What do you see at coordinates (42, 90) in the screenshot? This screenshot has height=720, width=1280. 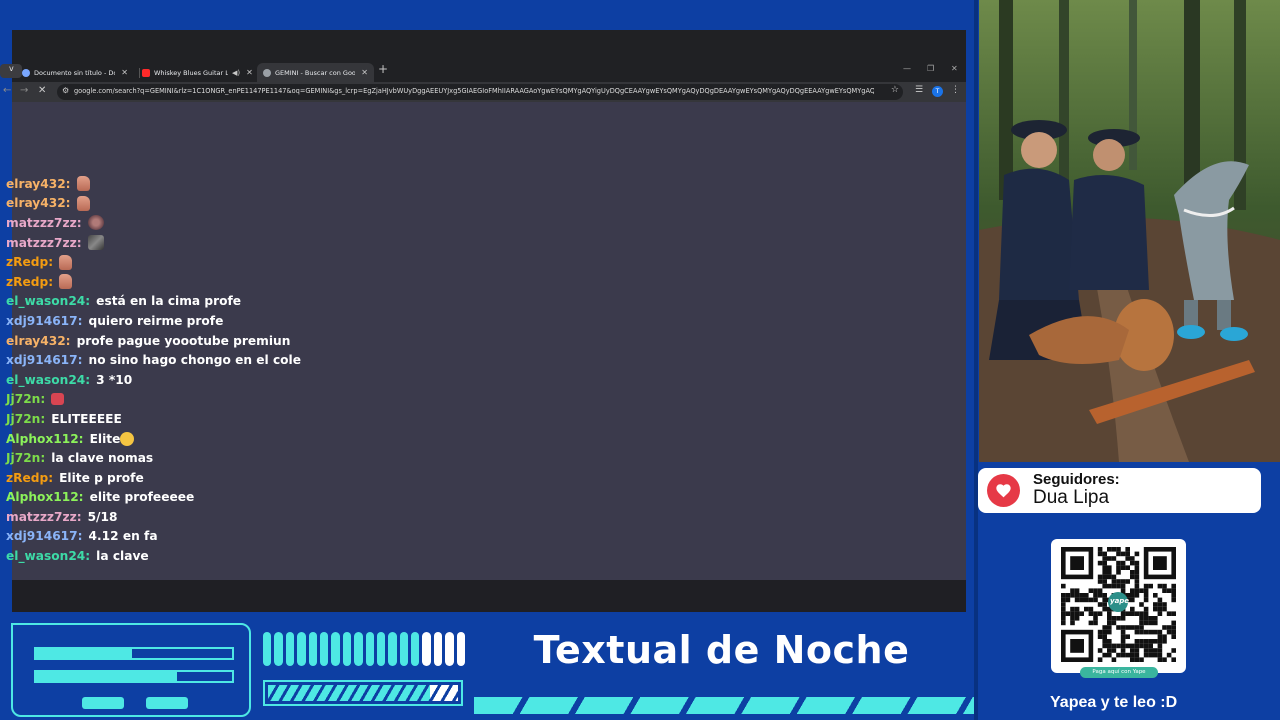 I see `stop-loading-icon: ✕` at bounding box center [42, 90].